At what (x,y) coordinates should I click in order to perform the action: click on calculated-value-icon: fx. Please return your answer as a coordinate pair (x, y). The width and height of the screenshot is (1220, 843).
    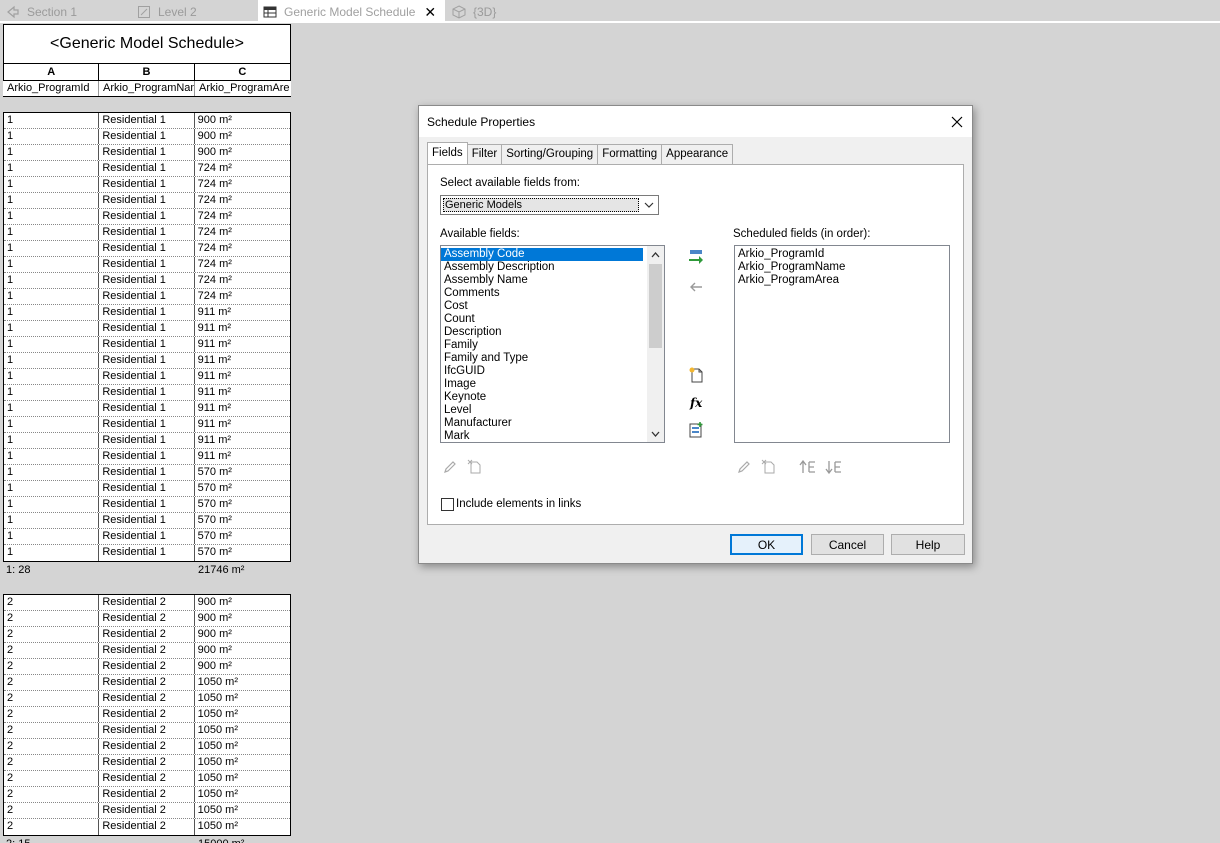
    Looking at the image, I should click on (696, 402).